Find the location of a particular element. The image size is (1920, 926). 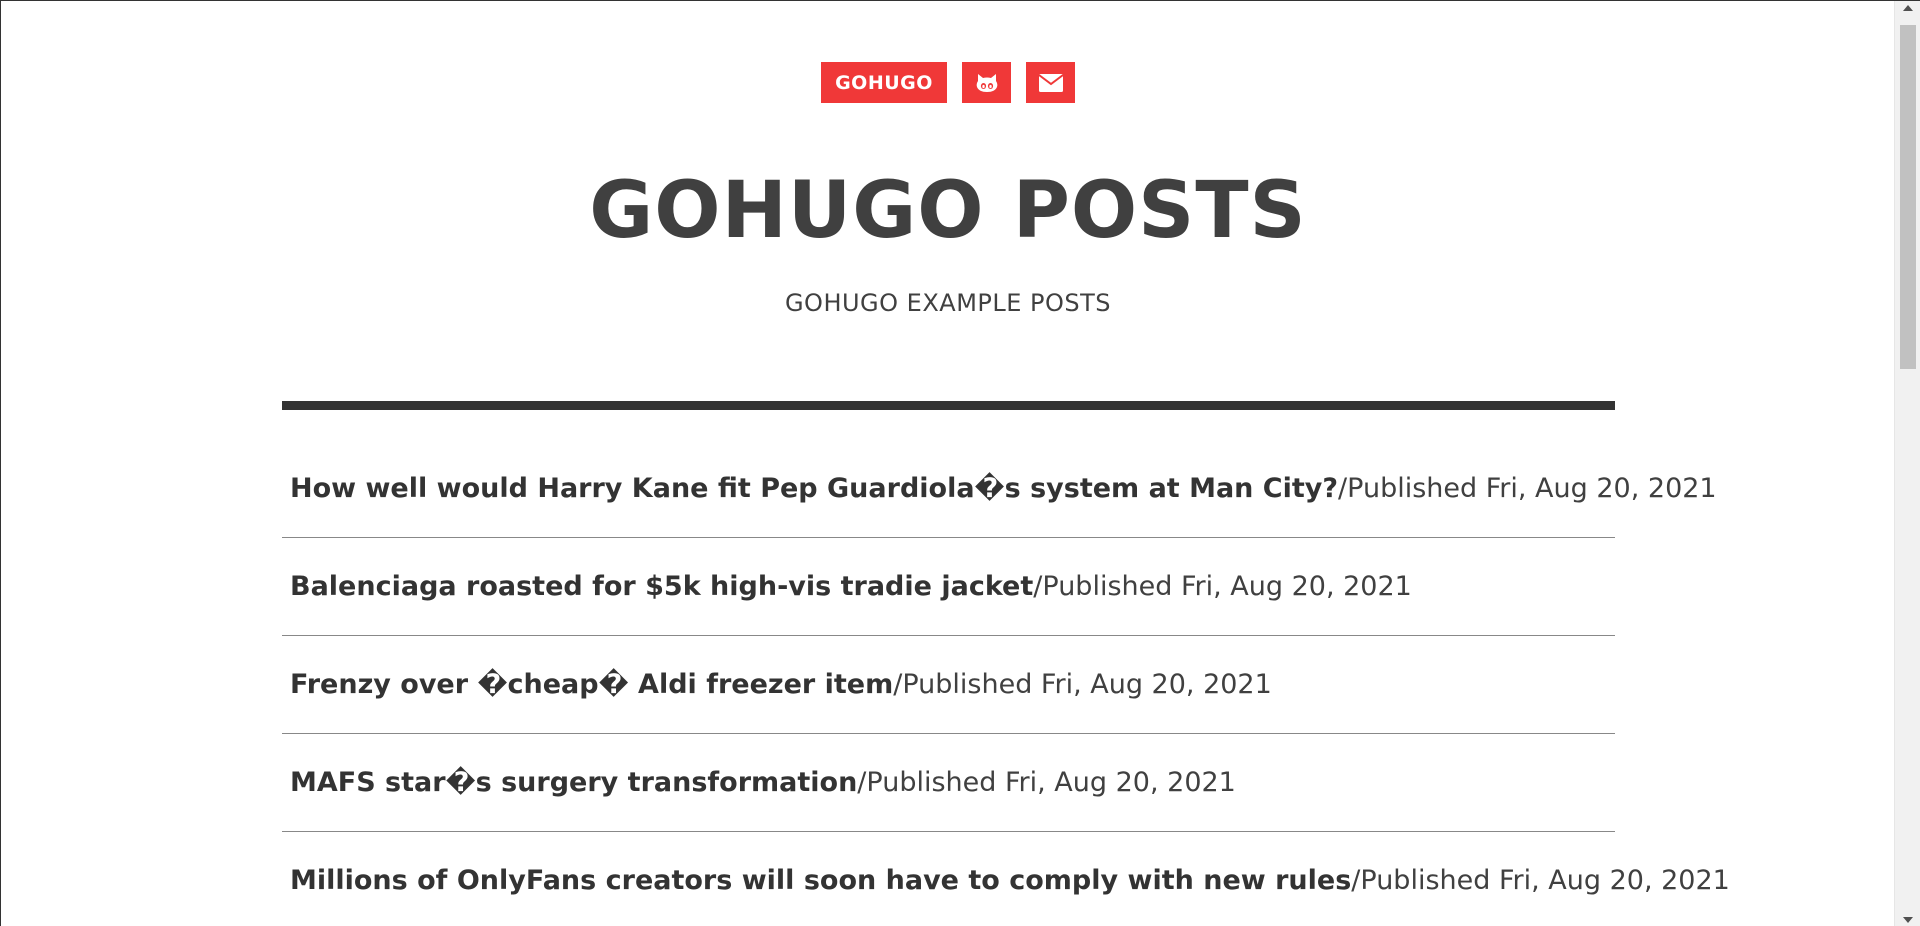

post-title-link: Frenzy over �cheap� Aldi freezer item is located at coordinates (591, 685).